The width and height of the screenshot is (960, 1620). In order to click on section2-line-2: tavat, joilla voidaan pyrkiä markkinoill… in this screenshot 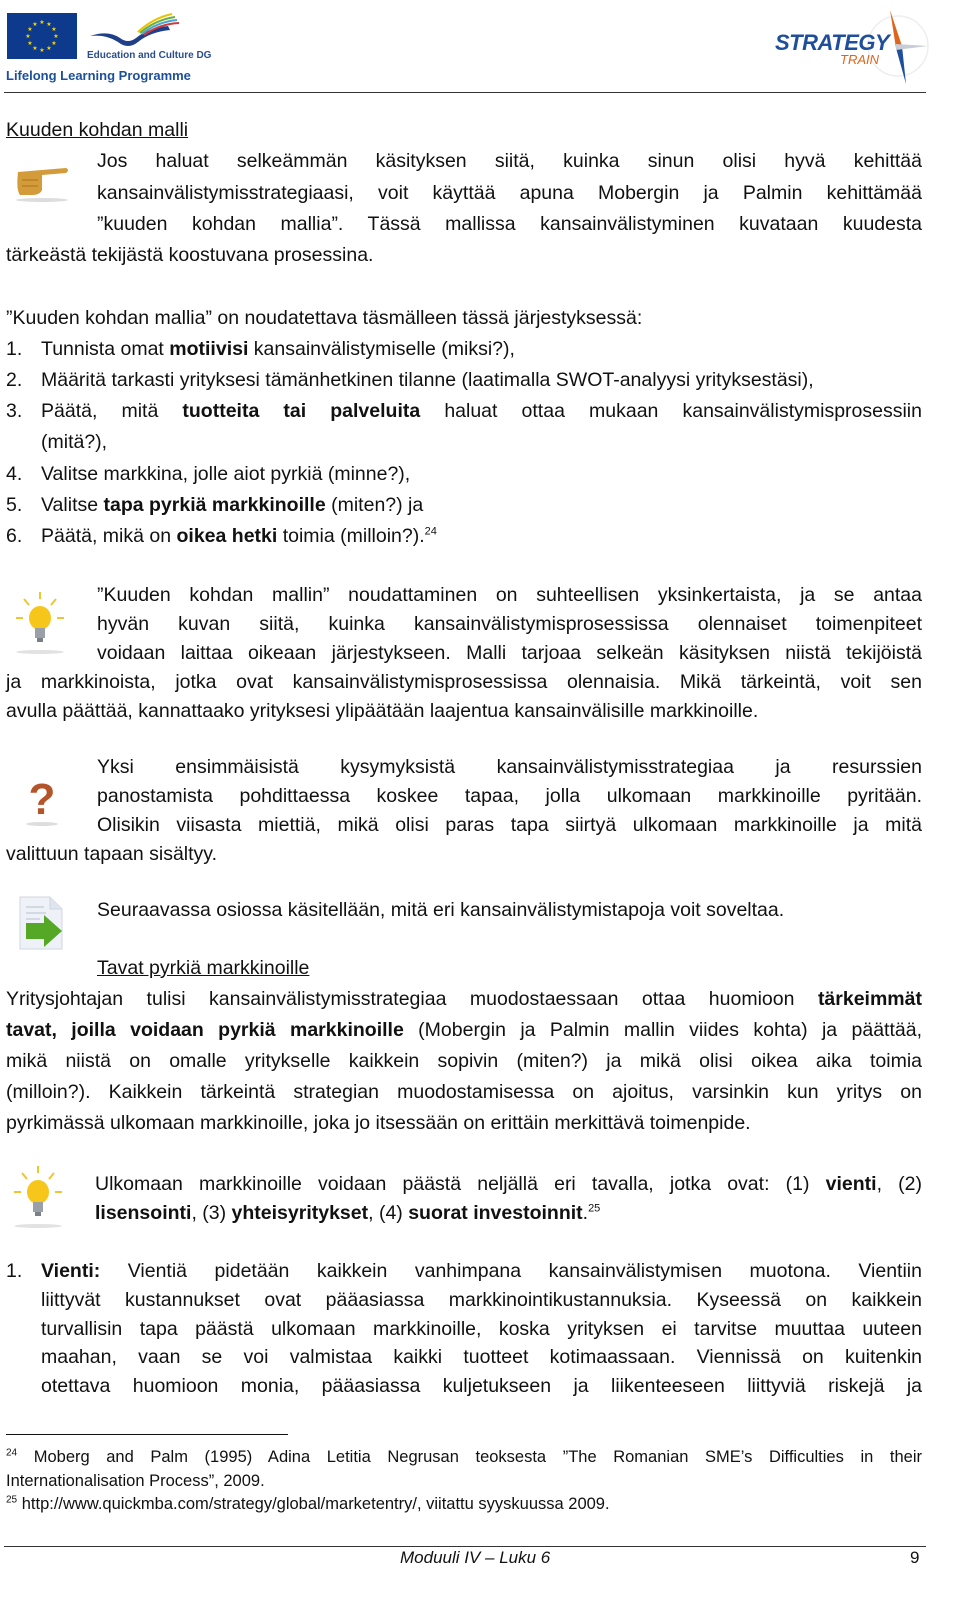, I will do `click(464, 1030)`.